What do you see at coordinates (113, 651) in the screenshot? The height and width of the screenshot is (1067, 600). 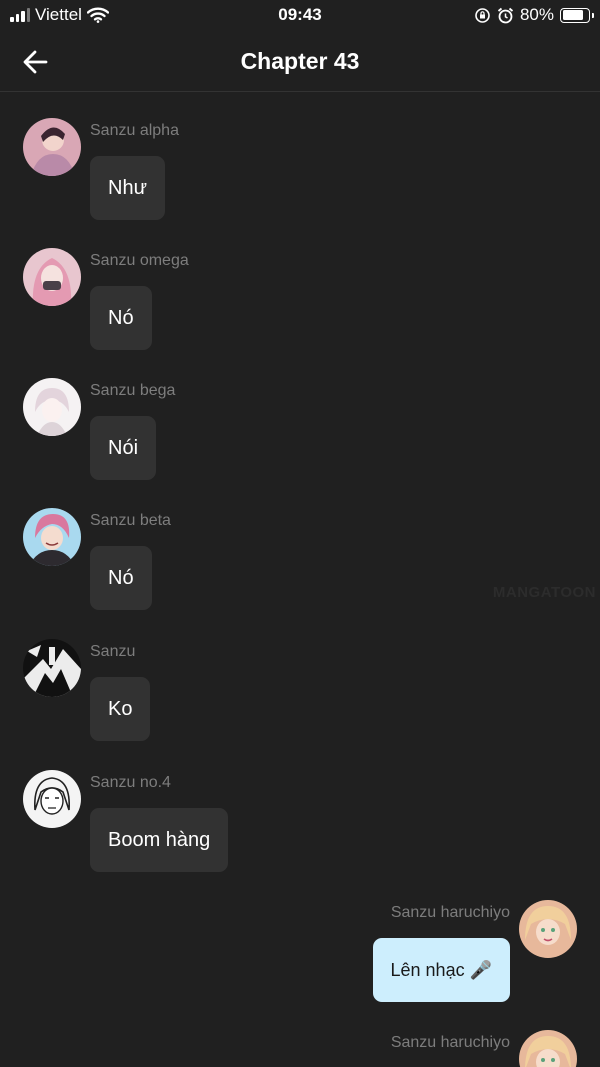 I see `sender-name: Sanzu` at bounding box center [113, 651].